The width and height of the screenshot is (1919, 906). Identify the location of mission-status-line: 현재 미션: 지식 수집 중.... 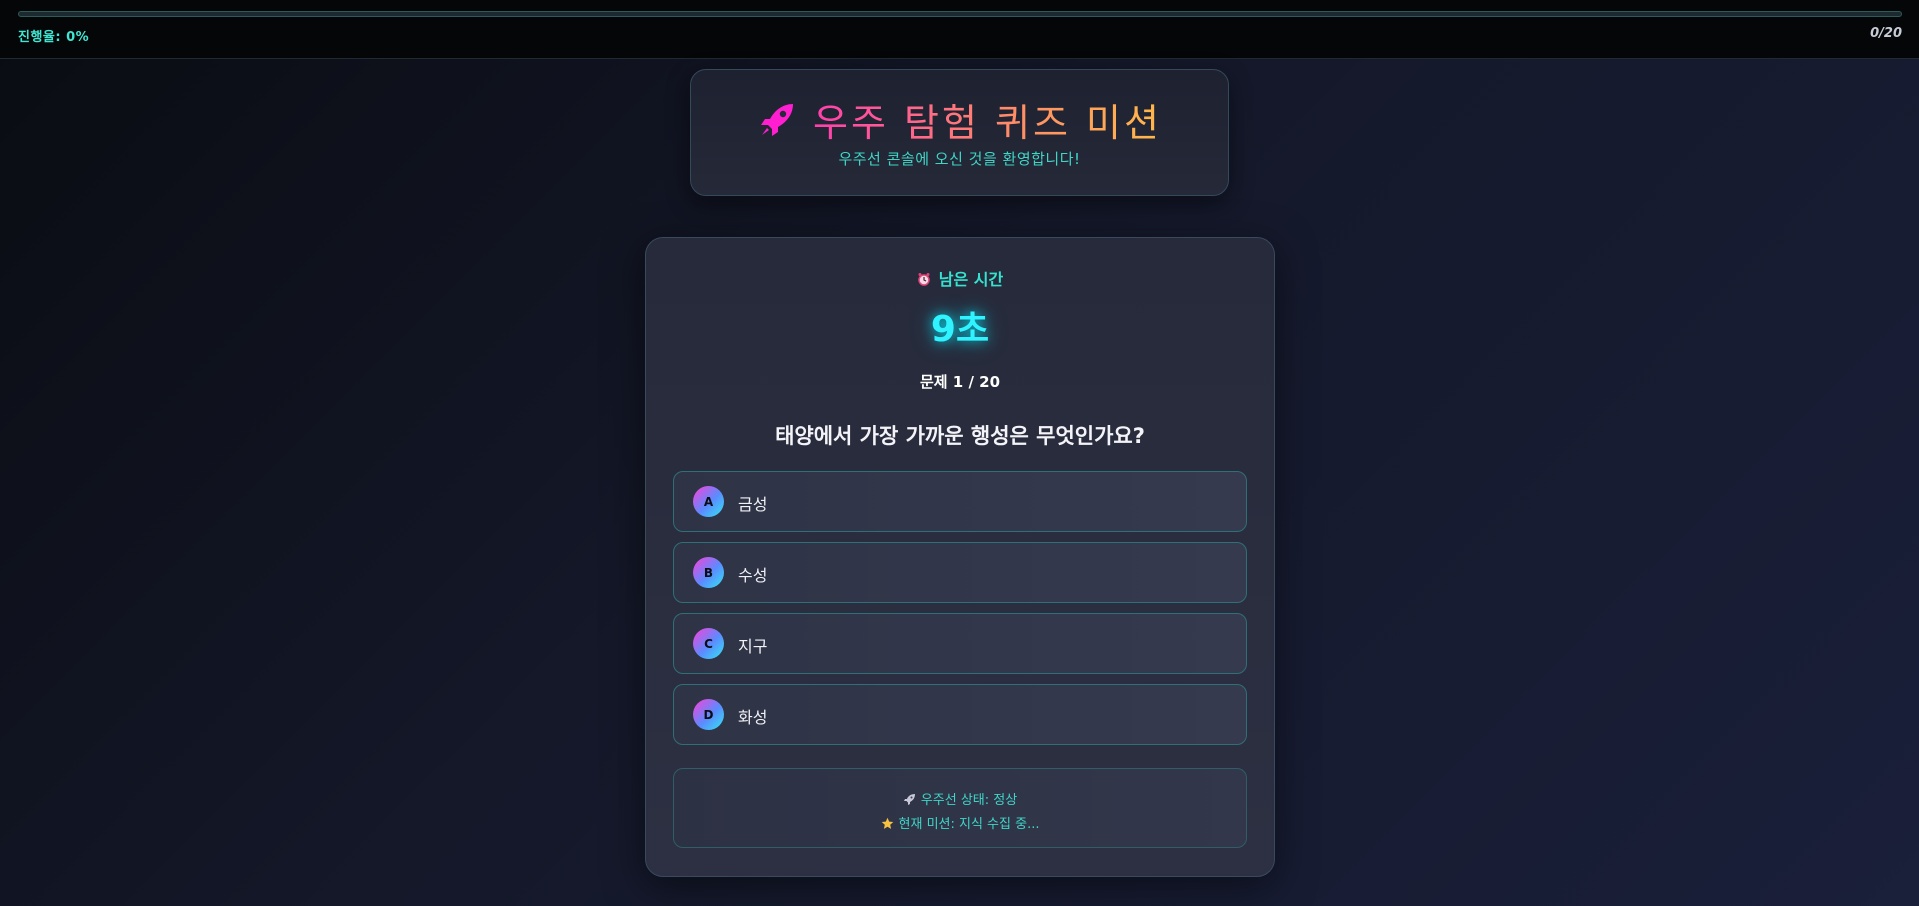
(960, 822).